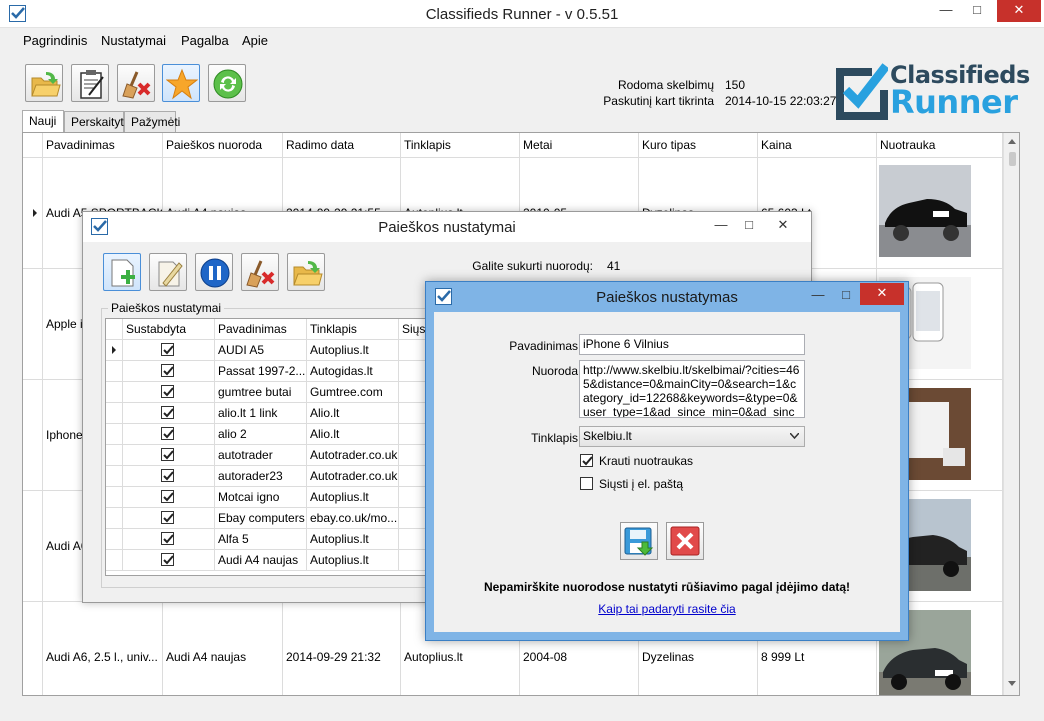 The image size is (1044, 721). Describe the element at coordinates (227, 83) in the screenshot. I see `refresh-button` at that location.